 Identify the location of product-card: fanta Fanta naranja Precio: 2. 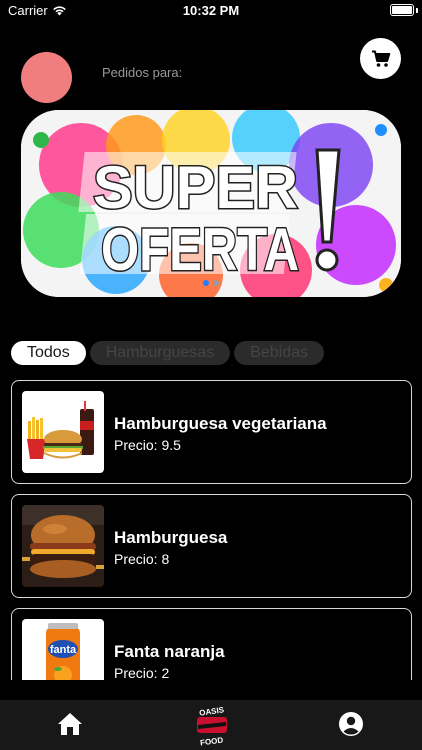
(211, 644).